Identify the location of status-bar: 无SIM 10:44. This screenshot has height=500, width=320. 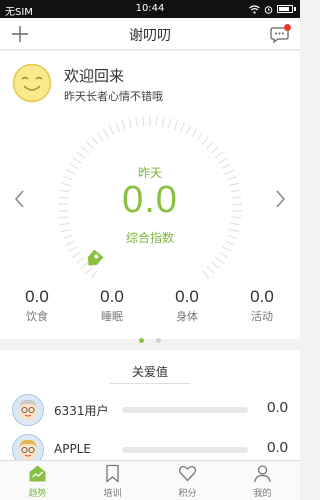
(150, 9).